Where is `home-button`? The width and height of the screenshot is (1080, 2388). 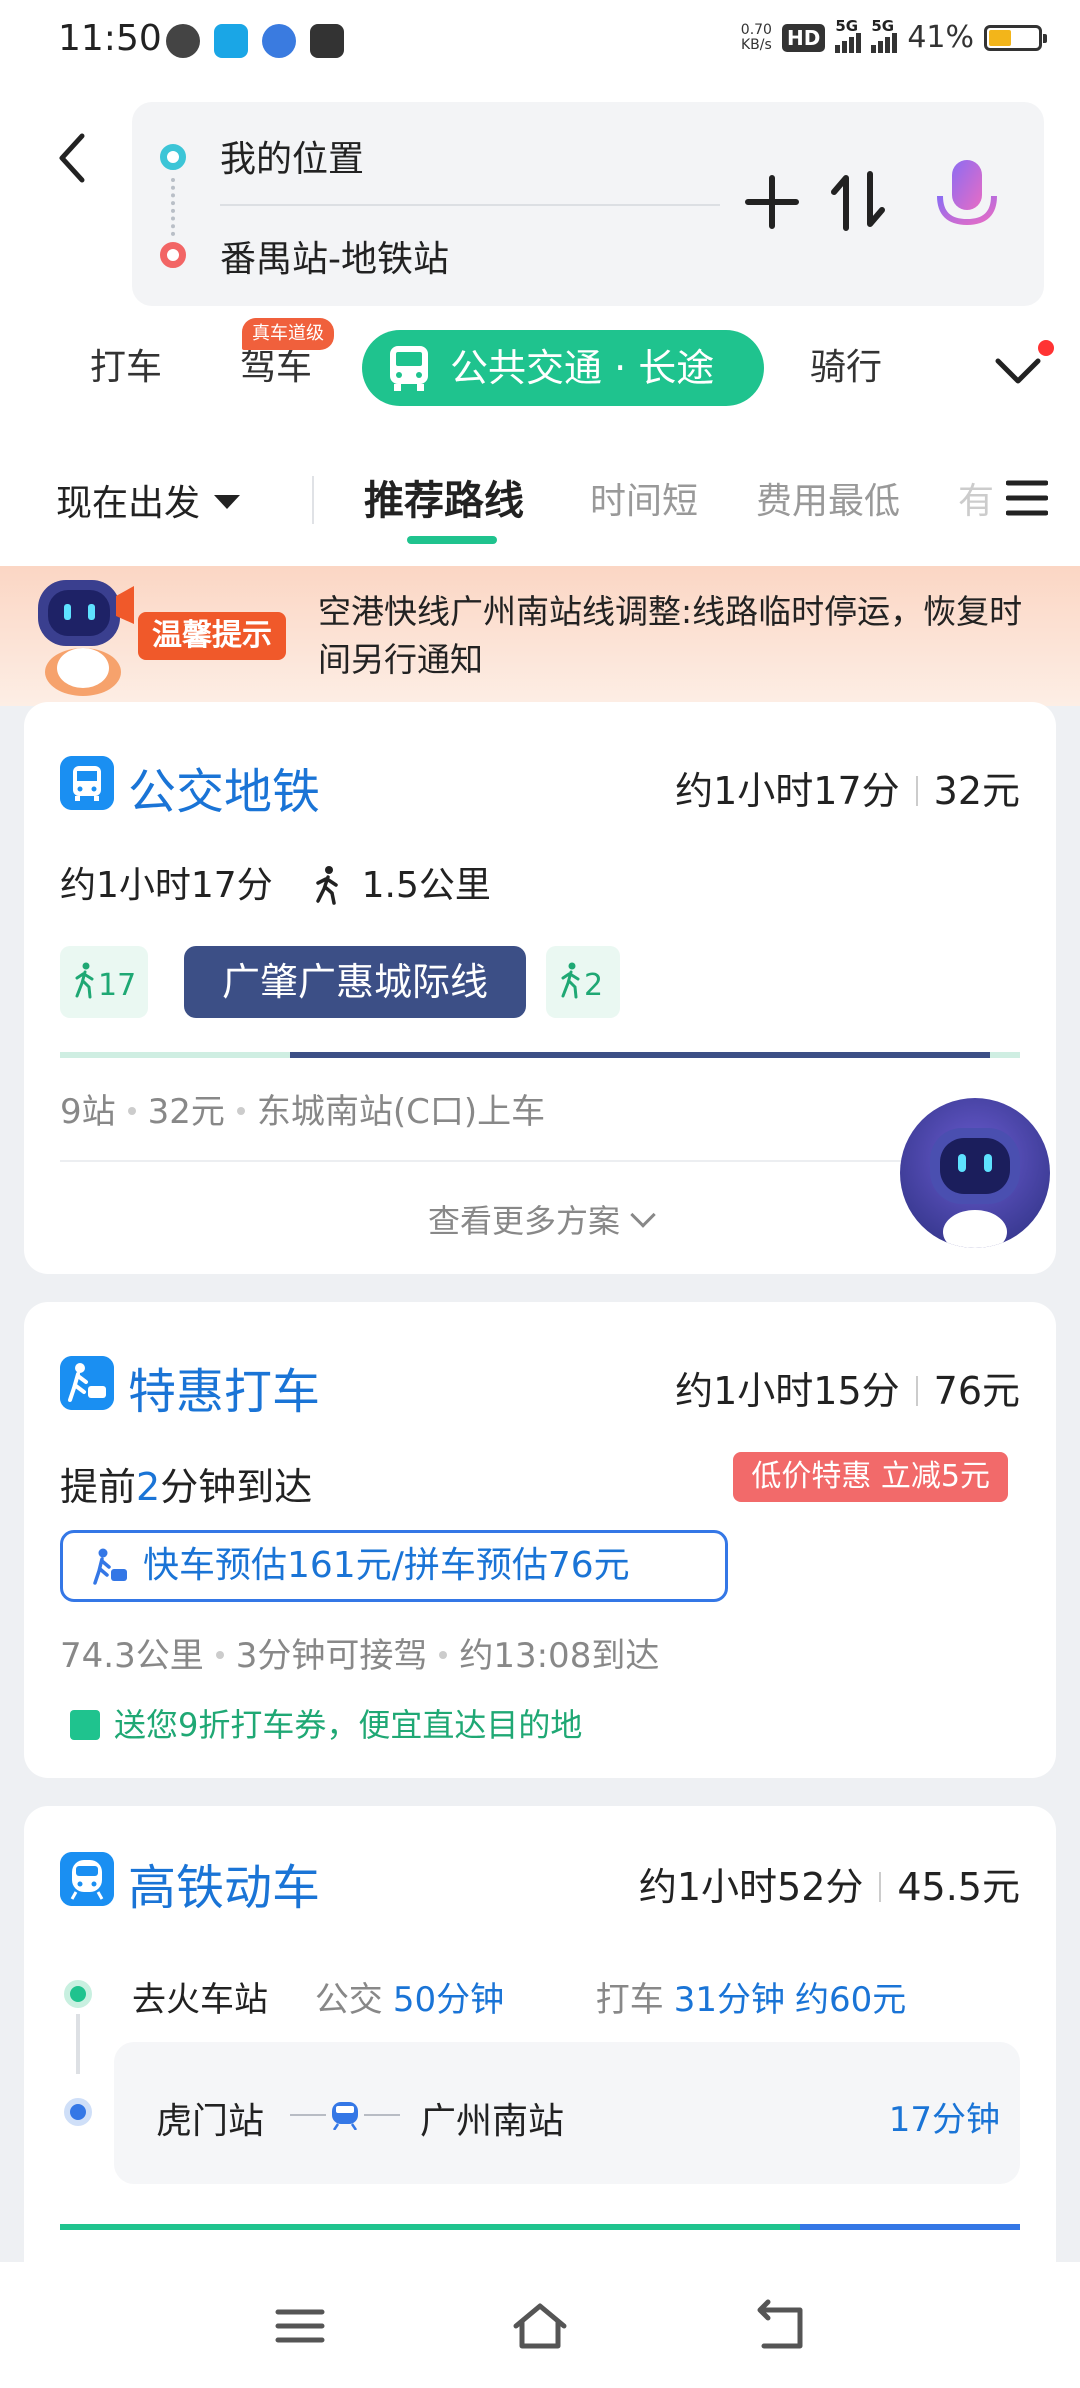 home-button is located at coordinates (540, 2326).